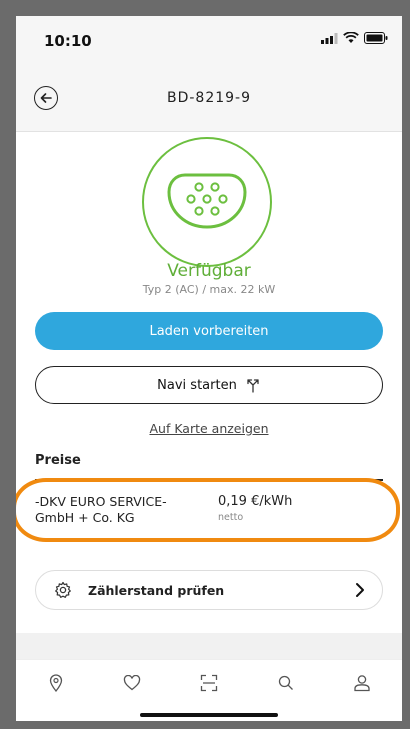  I want to click on header: BD-8219-9, so click(209, 99).